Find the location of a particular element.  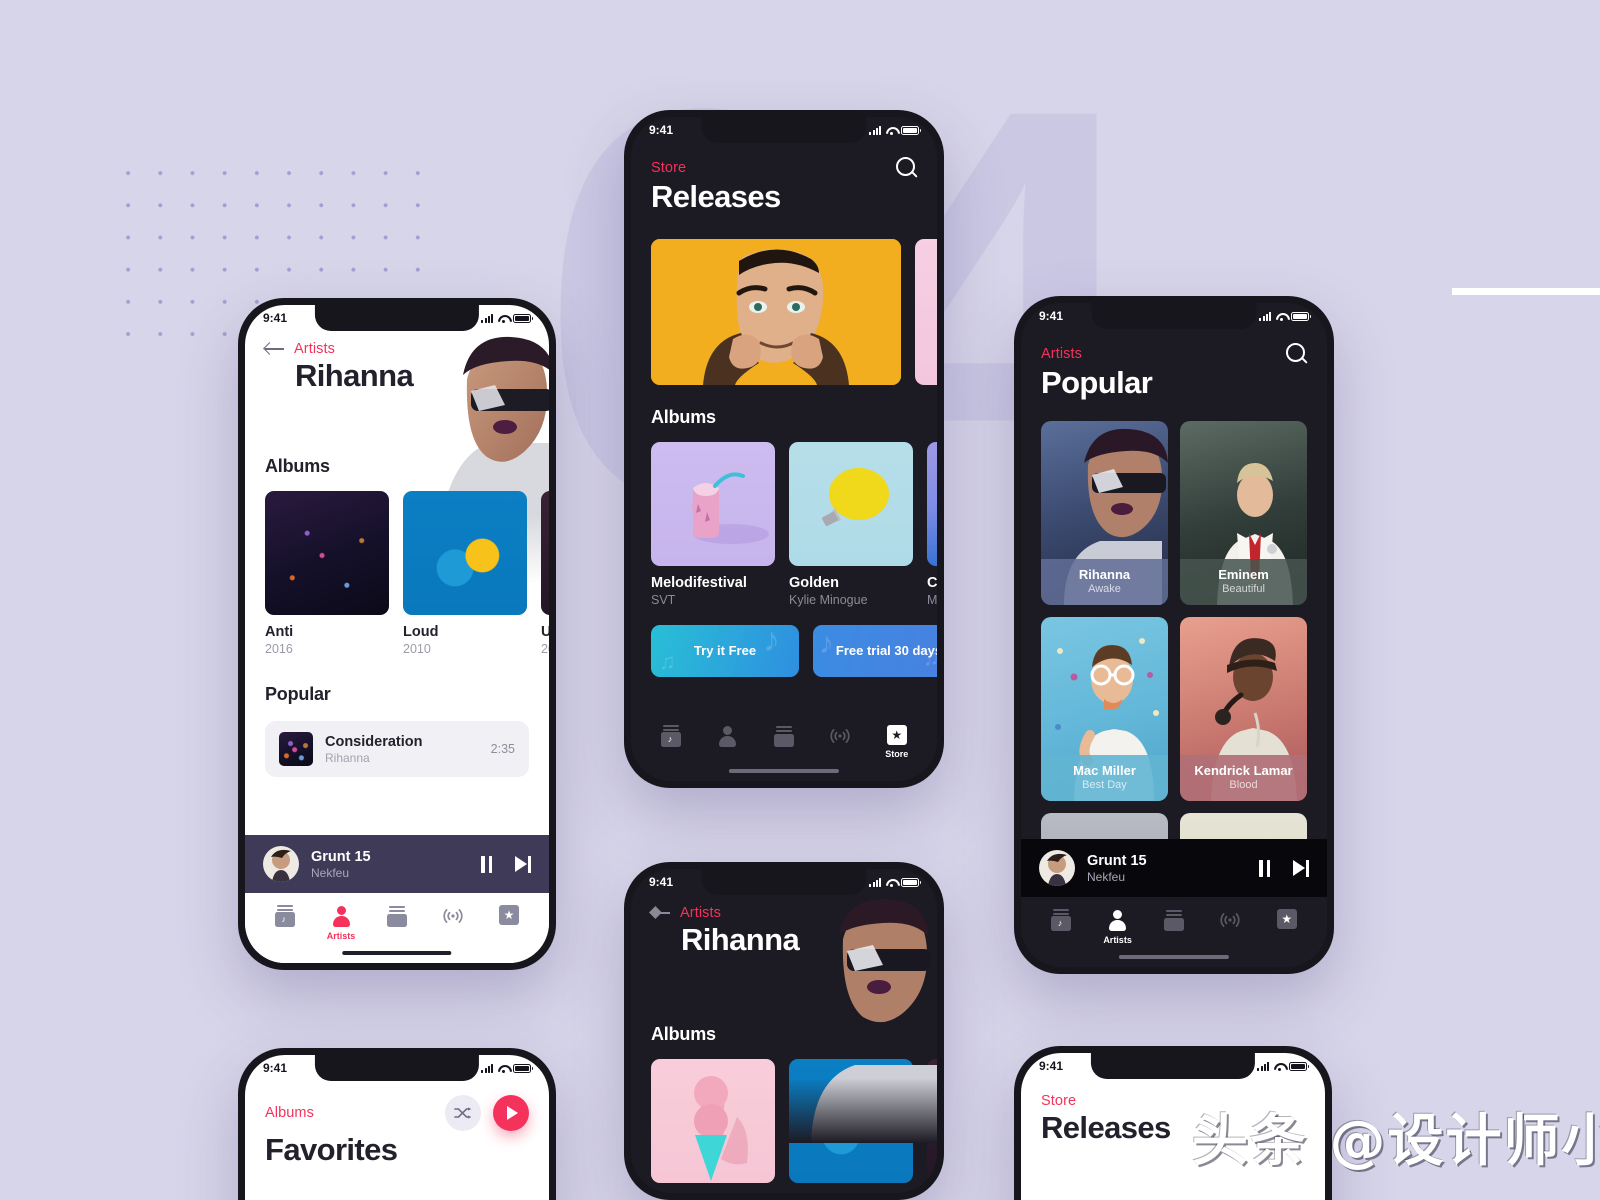

albums-carousel: Melodifestival SVT Golden Kylie Minogue is located at coordinates (784, 517).